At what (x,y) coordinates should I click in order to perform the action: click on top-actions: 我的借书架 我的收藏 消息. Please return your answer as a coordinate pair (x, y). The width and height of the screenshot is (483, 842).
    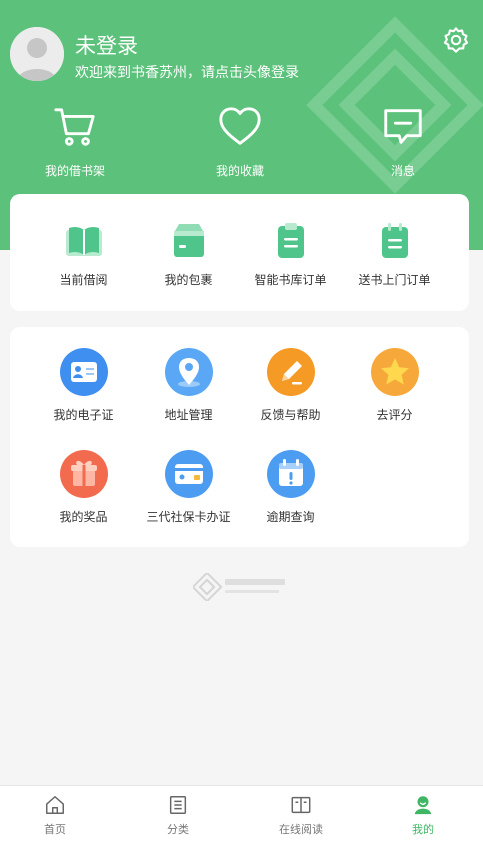
    Looking at the image, I should click on (241, 142).